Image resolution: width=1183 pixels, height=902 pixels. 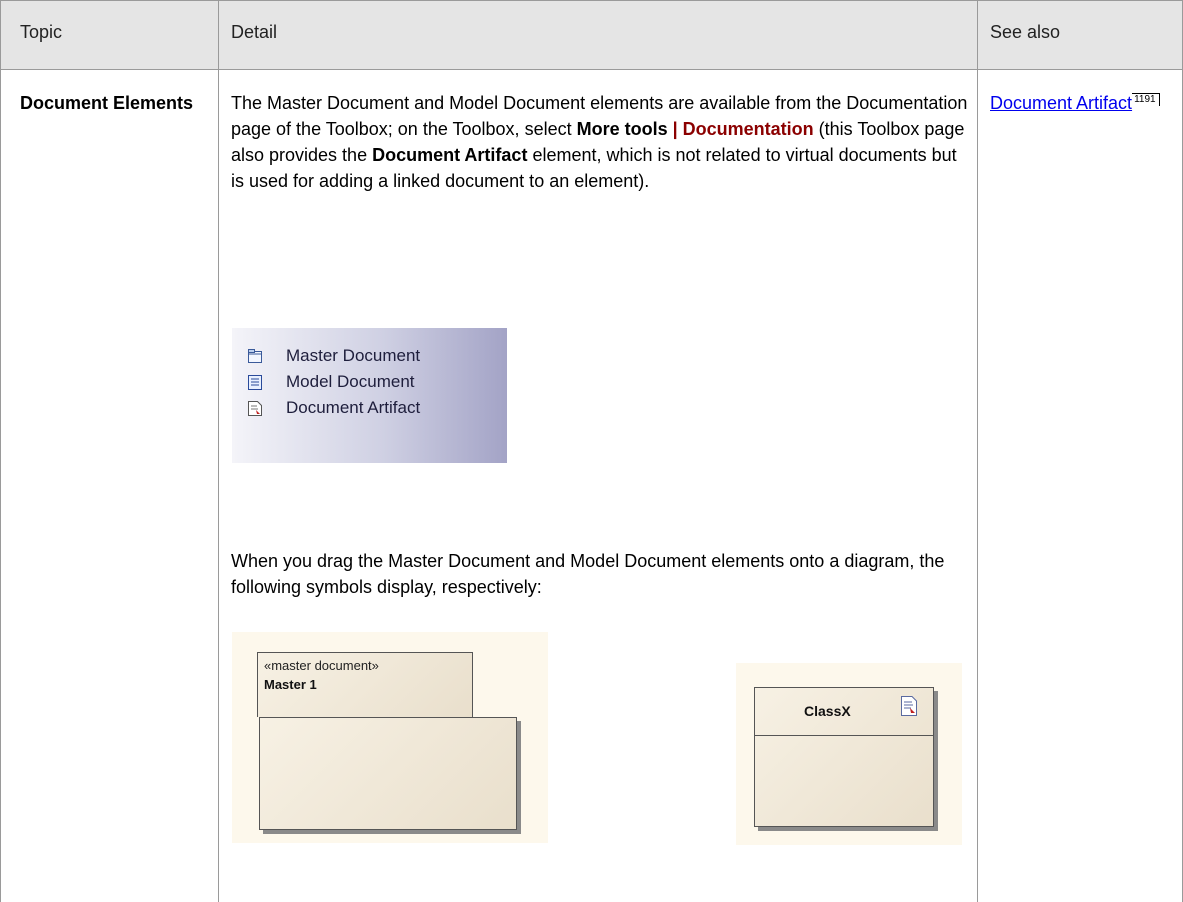 I want to click on master-document-stereotype: «master document», so click(x=321, y=665).